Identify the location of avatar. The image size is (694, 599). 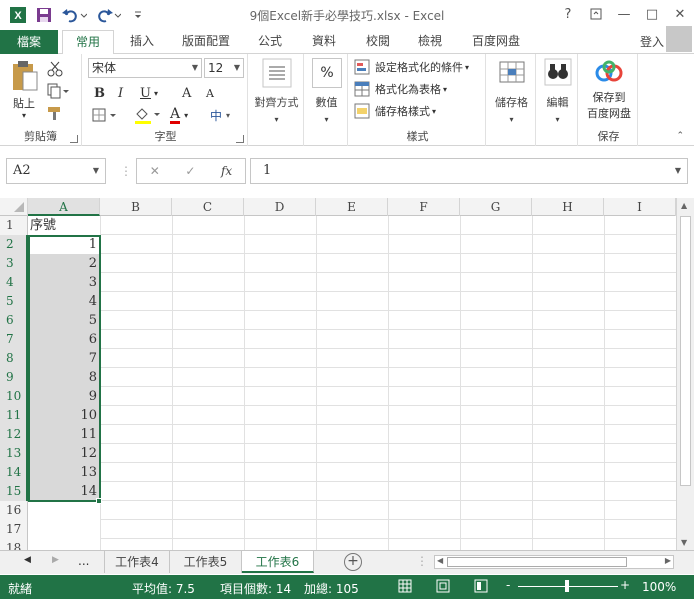
(679, 39).